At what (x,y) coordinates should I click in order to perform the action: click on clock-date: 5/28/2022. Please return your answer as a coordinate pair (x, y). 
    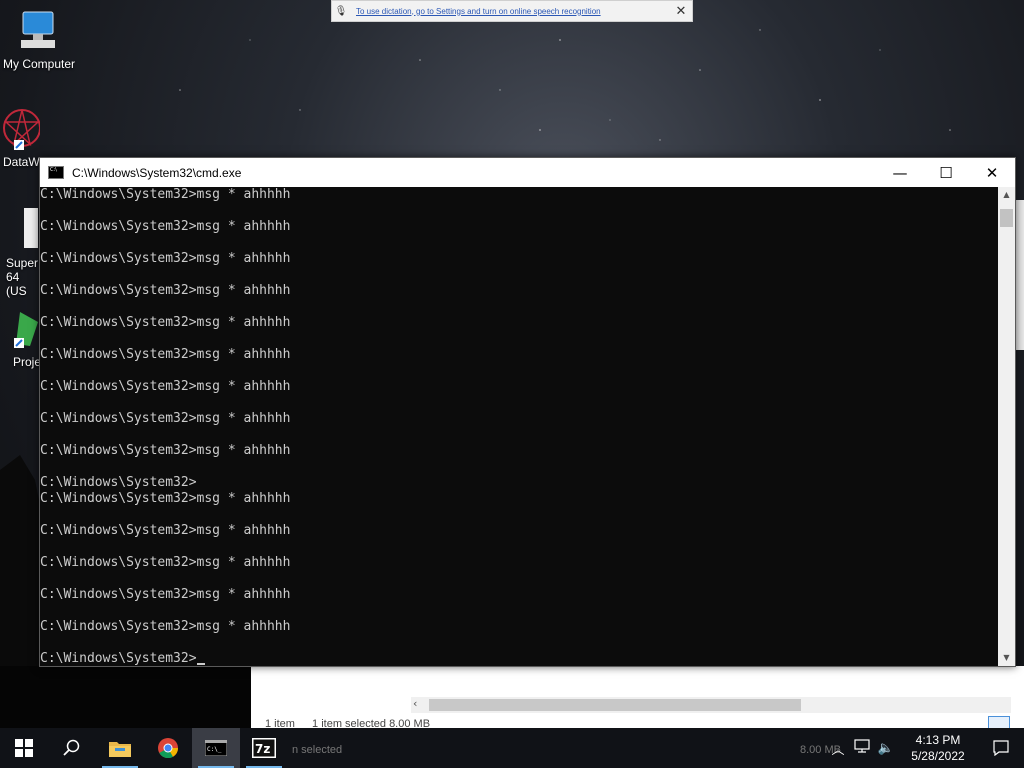
    Looking at the image, I should click on (938, 756).